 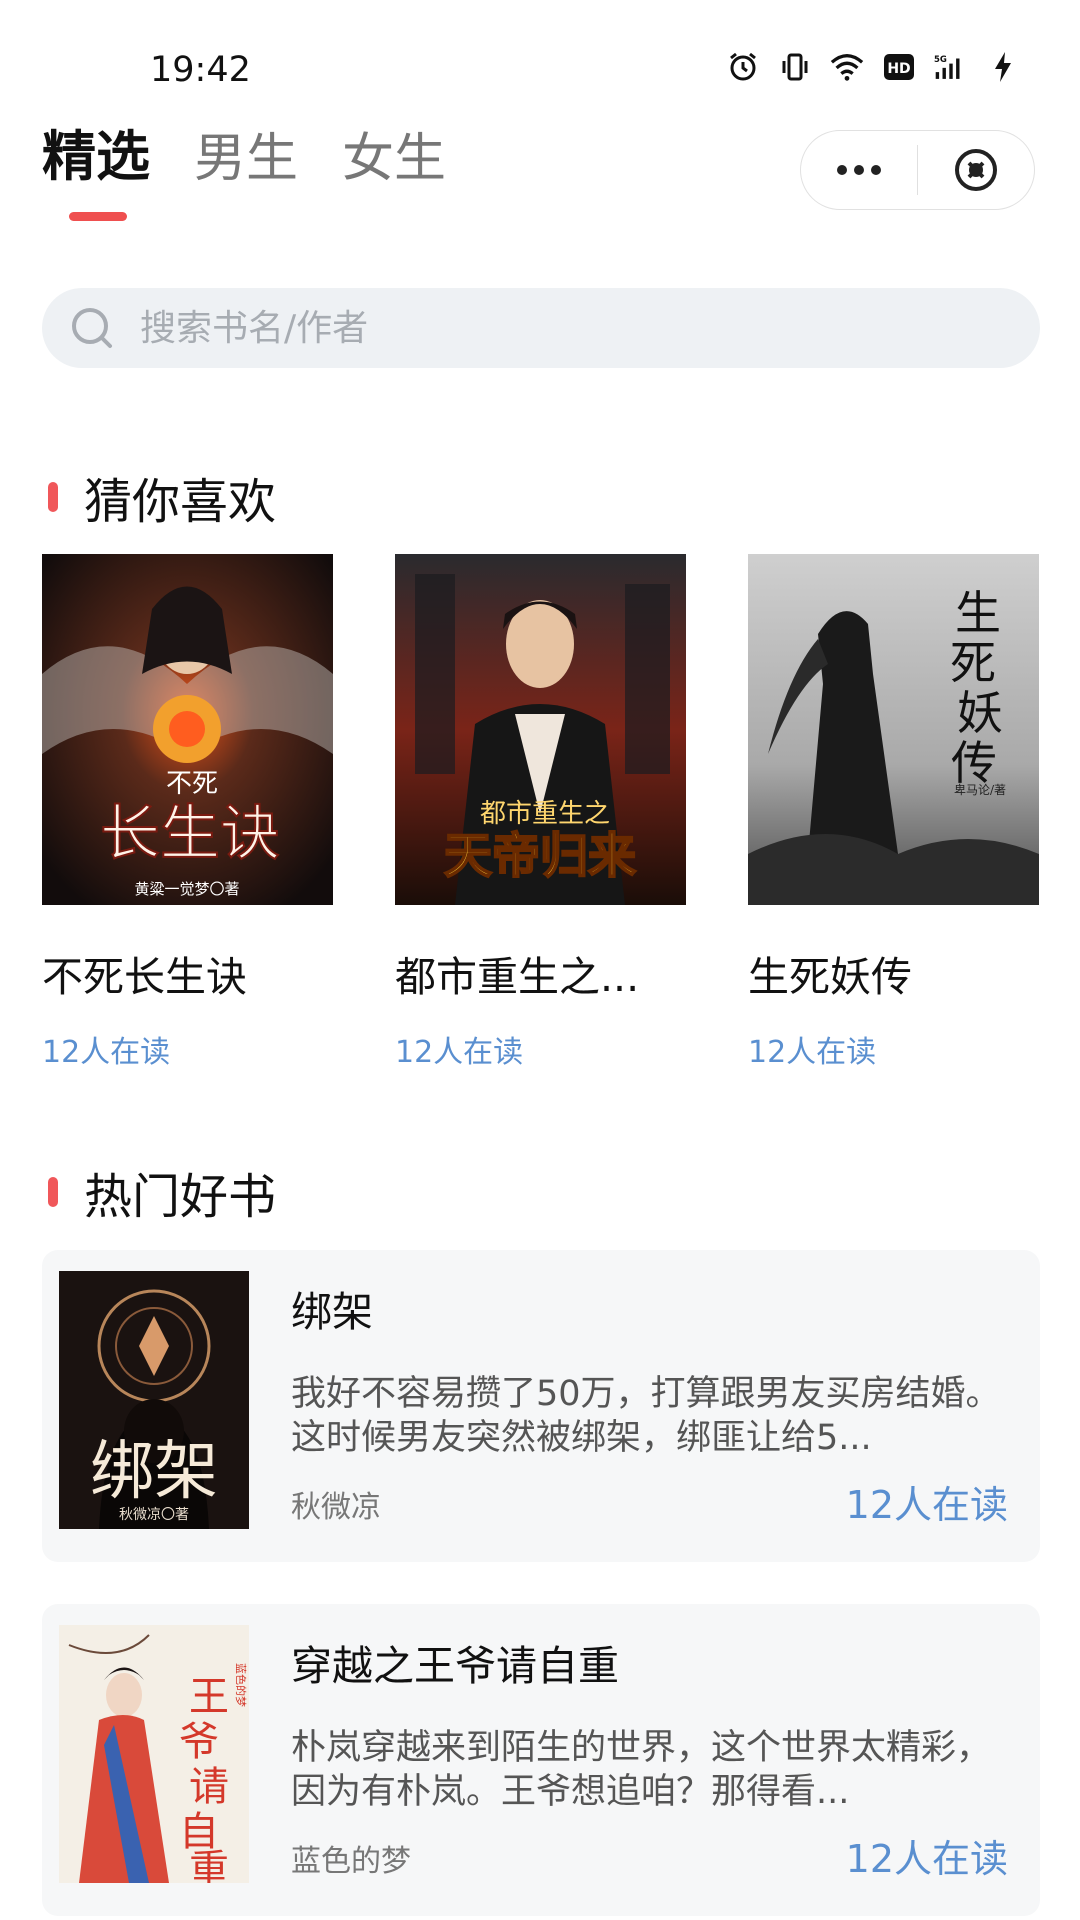 What do you see at coordinates (351, 1861) in the screenshot?
I see `book-author: 蓝色的梦` at bounding box center [351, 1861].